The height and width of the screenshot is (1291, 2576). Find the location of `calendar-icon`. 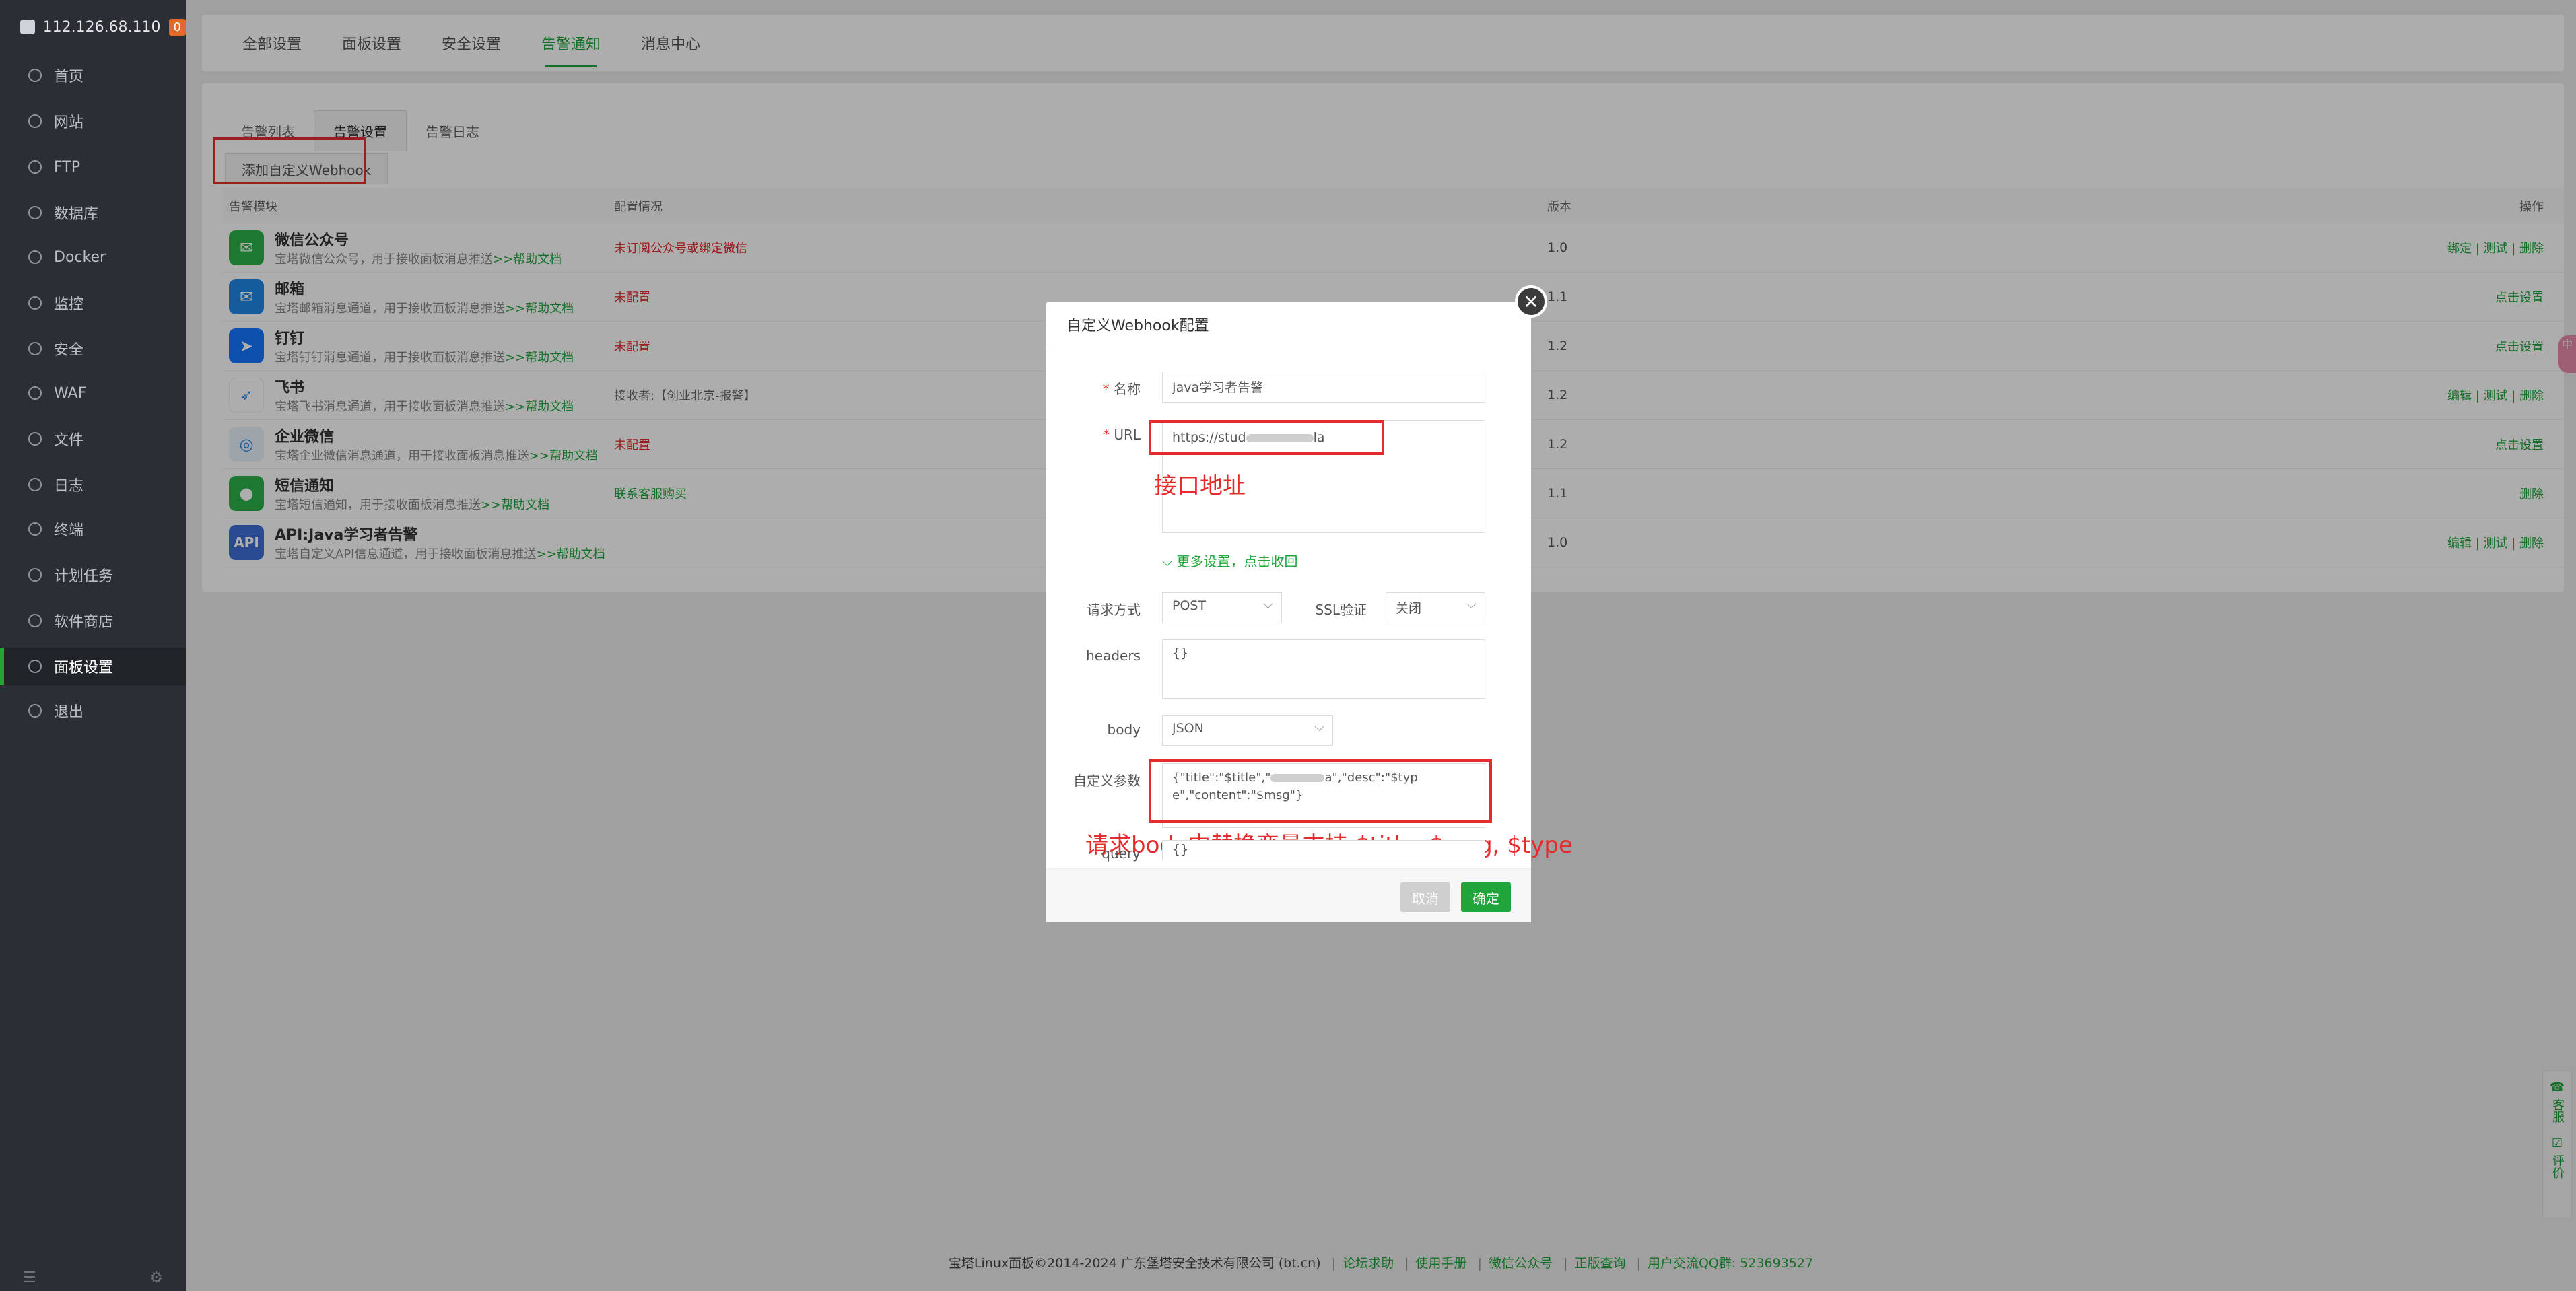

calendar-icon is located at coordinates (35, 575).